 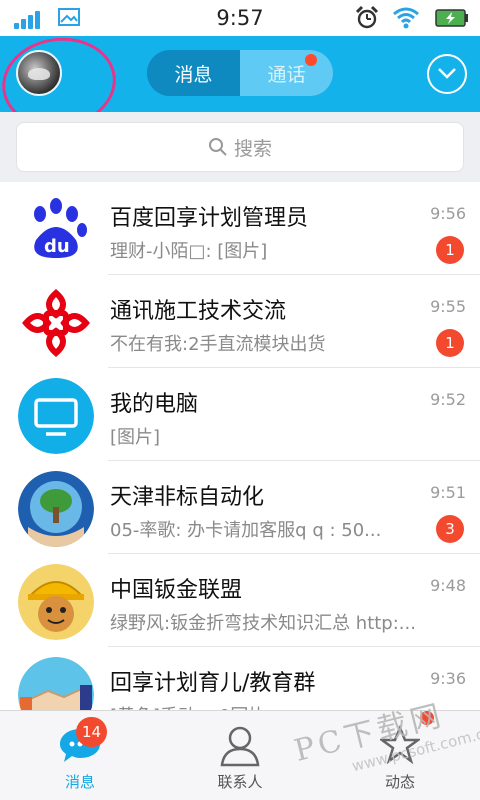 I want to click on conversation-preview: 不在有我:2手直流模块出货, so click(x=218, y=344).